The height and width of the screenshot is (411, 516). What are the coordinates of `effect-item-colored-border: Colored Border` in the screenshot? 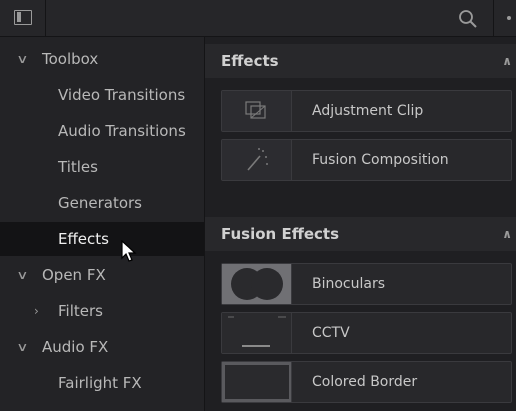 It's located at (366, 382).